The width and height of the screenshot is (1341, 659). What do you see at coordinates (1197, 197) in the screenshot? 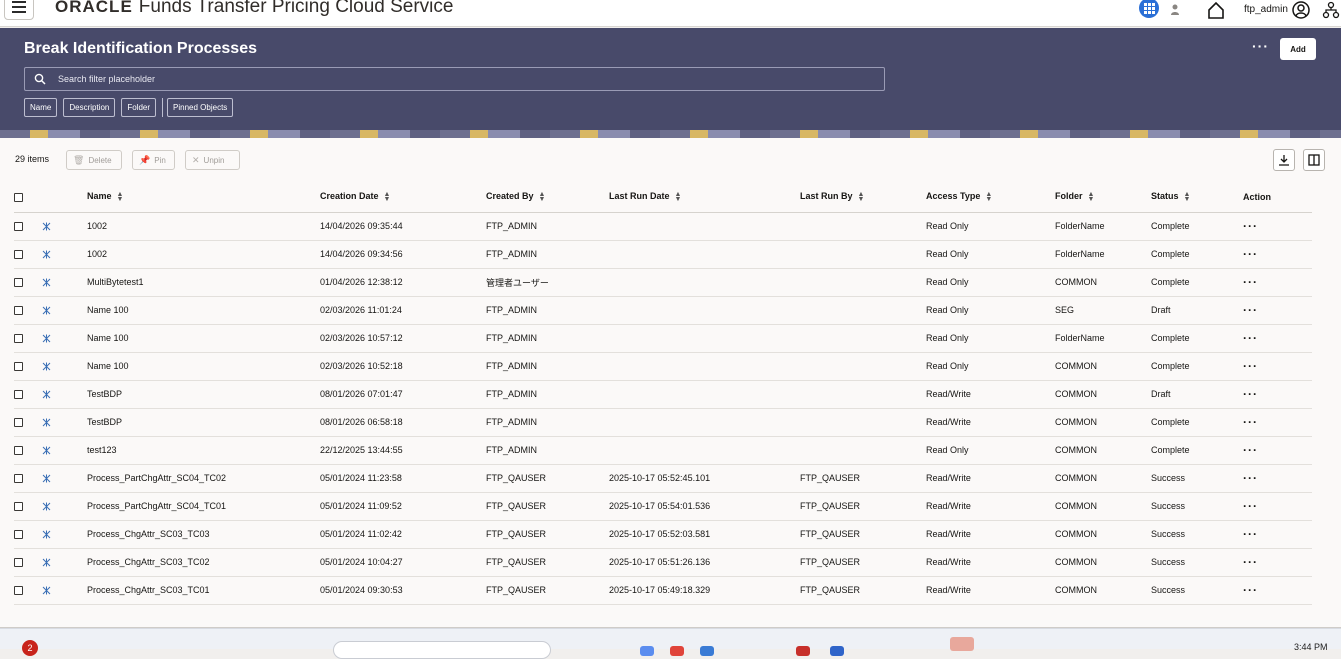
I see `col-status: Status ▲ ▼` at bounding box center [1197, 197].